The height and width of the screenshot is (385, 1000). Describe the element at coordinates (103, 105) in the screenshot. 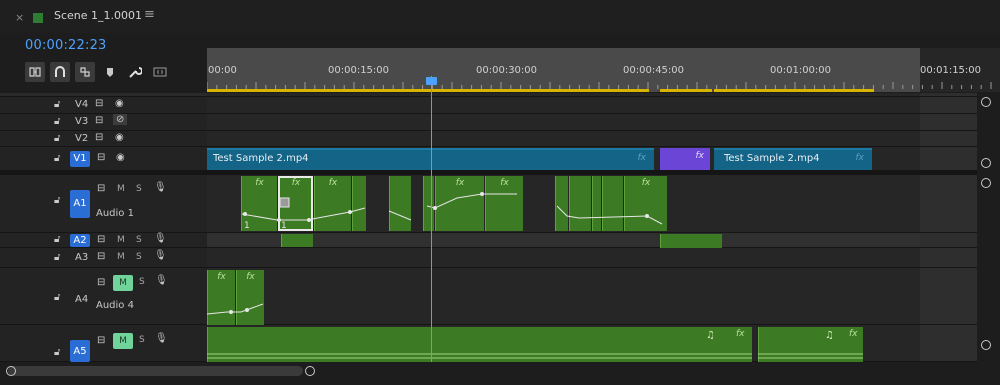

I see `track-header-v4: 🔓︎ V4 ⊟ ◉` at that location.